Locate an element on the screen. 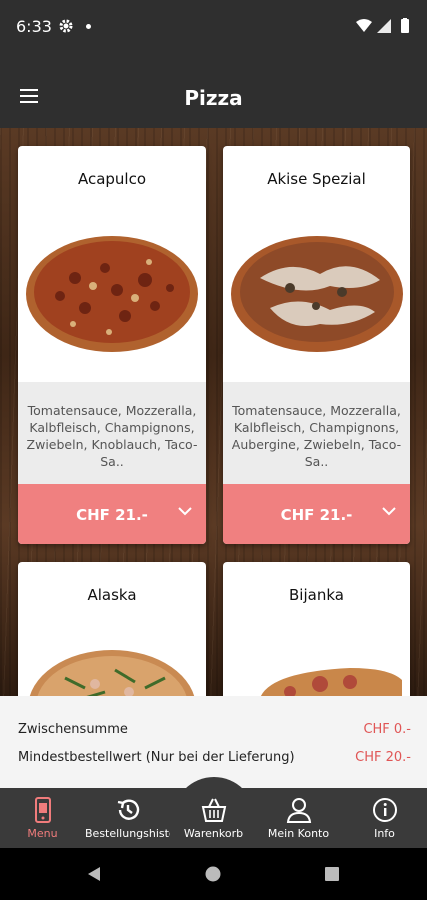 This screenshot has width=427, height=900. nav-cart-label: Warenkorb is located at coordinates (213, 833).